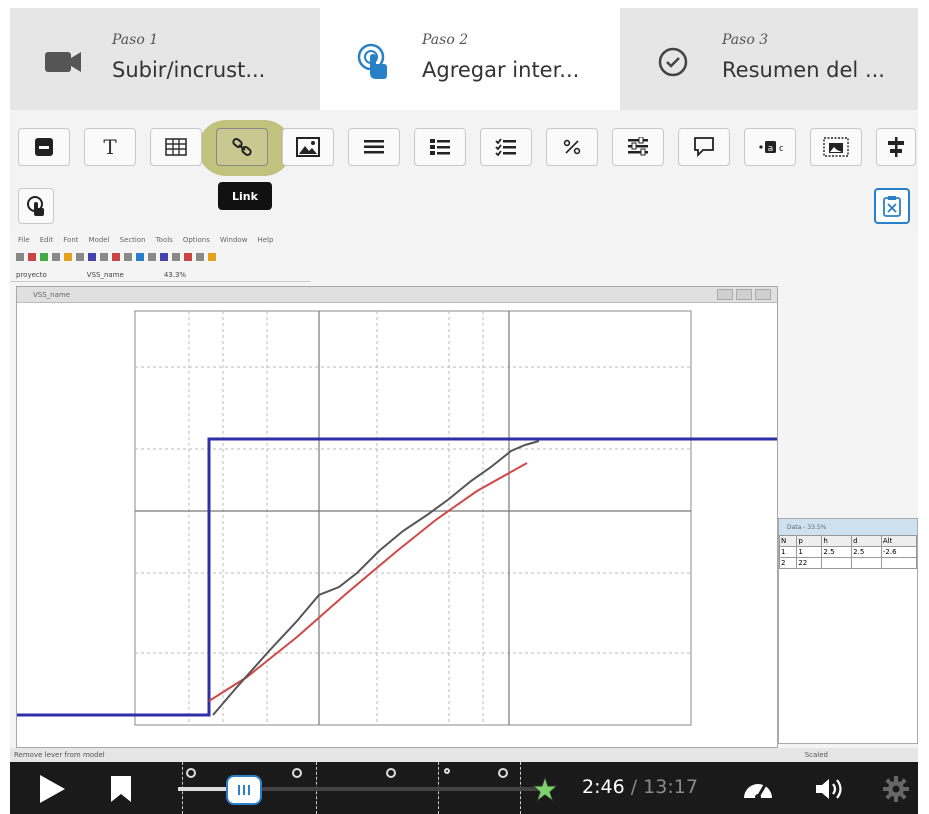  What do you see at coordinates (758, 789) in the screenshot?
I see `speed-button` at bounding box center [758, 789].